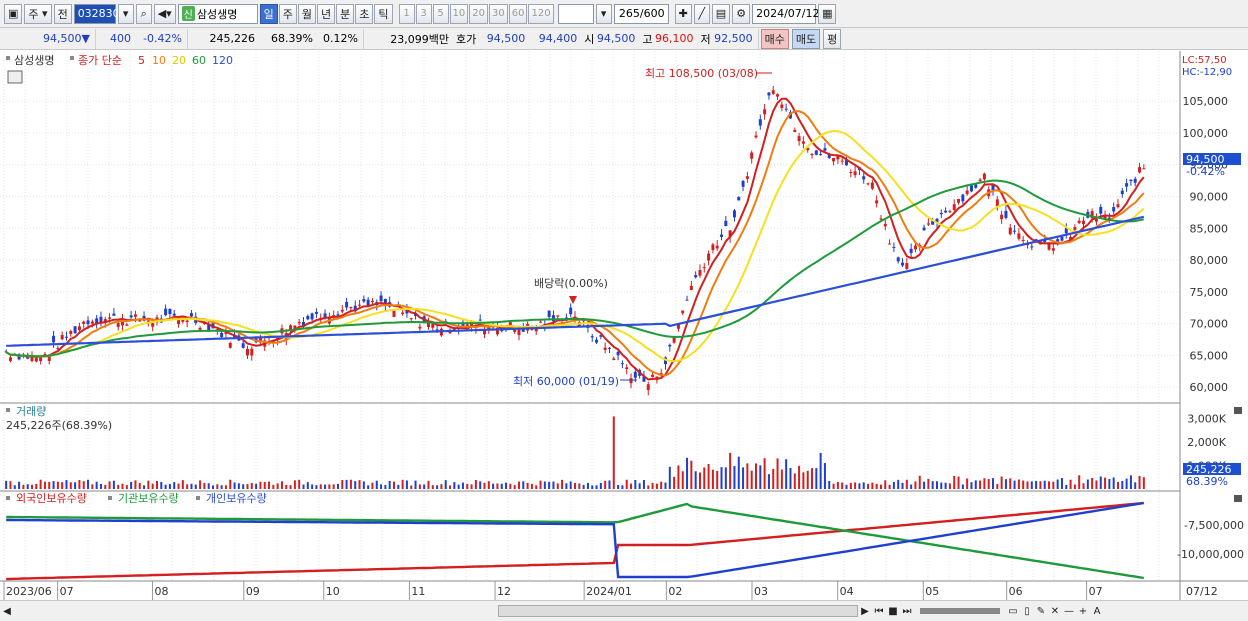  I want to click on holdings-tick: -10,000,000, so click(1210, 554).